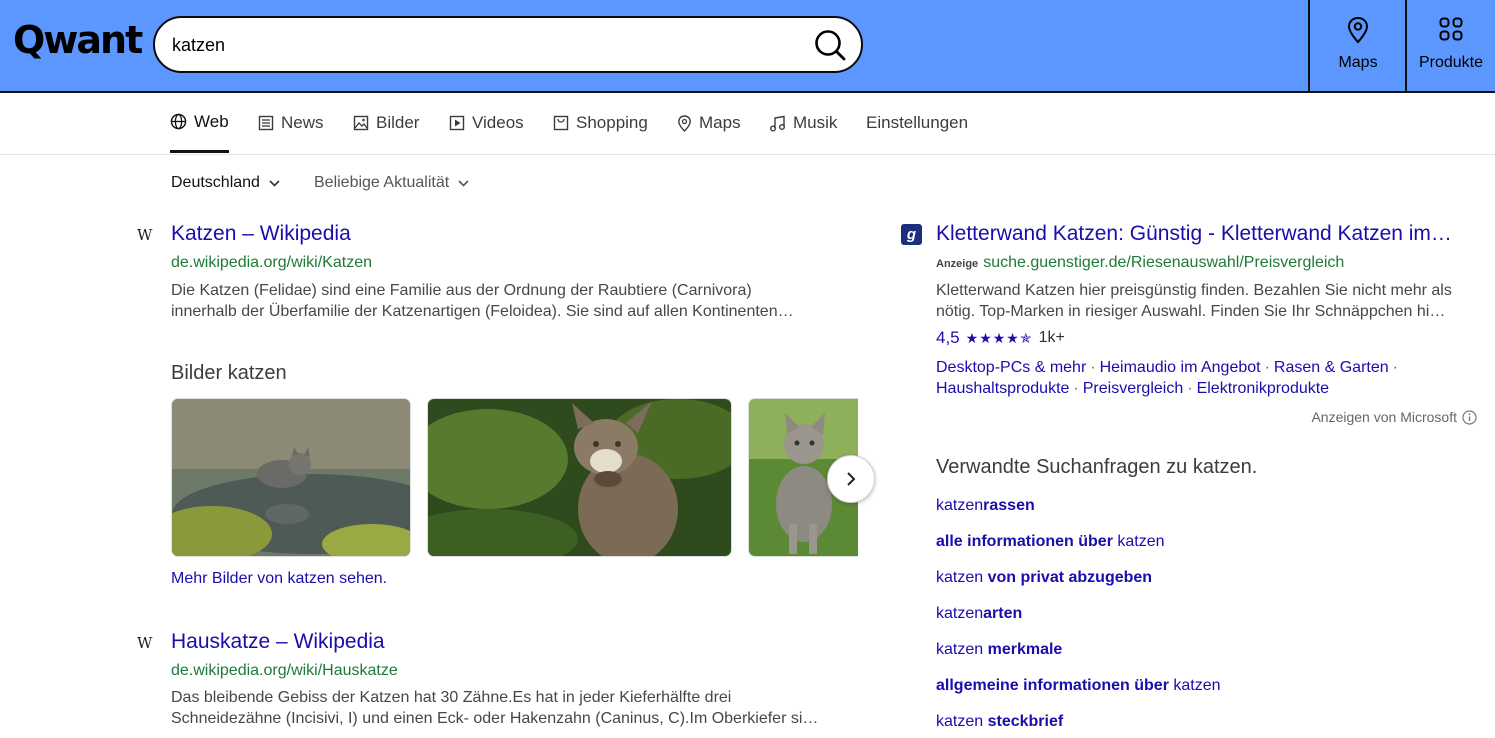 This screenshot has height=738, width=1495. I want to click on result-url: de.wikipedia.org/wiki/Katzen, so click(271, 263).